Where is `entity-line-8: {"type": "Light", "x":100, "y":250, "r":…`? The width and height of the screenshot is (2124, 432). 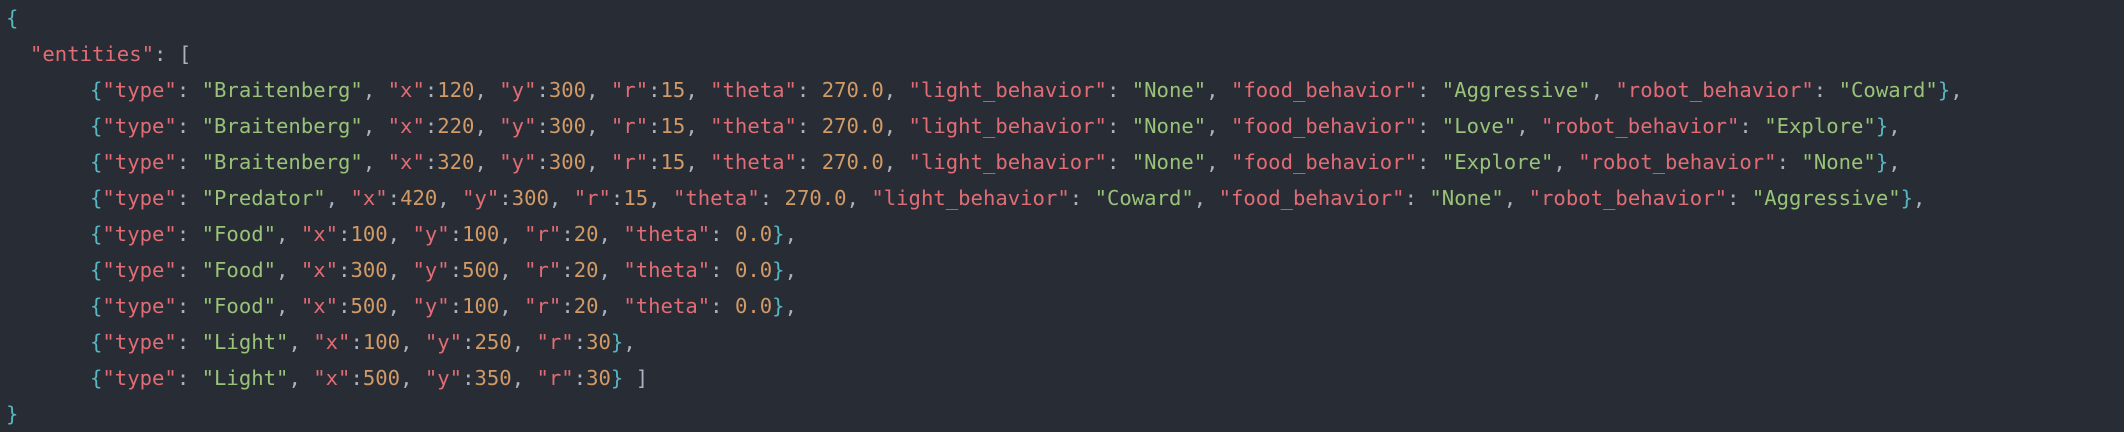 entity-line-8: {"type": "Light", "x":100, "y":250, "r":… is located at coordinates (363, 342).